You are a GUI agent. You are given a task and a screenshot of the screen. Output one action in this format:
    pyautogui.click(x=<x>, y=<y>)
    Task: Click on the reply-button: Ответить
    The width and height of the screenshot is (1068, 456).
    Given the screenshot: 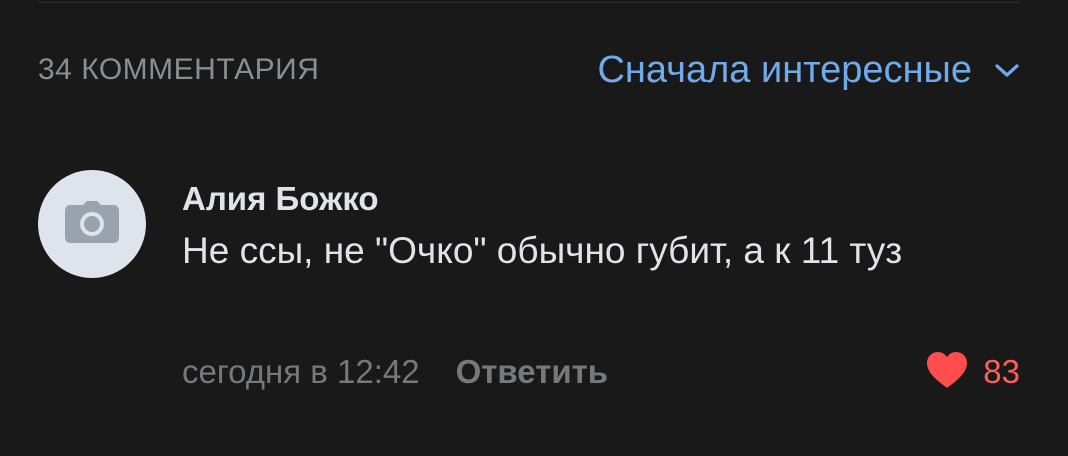 What is the action you would take?
    pyautogui.click(x=532, y=372)
    